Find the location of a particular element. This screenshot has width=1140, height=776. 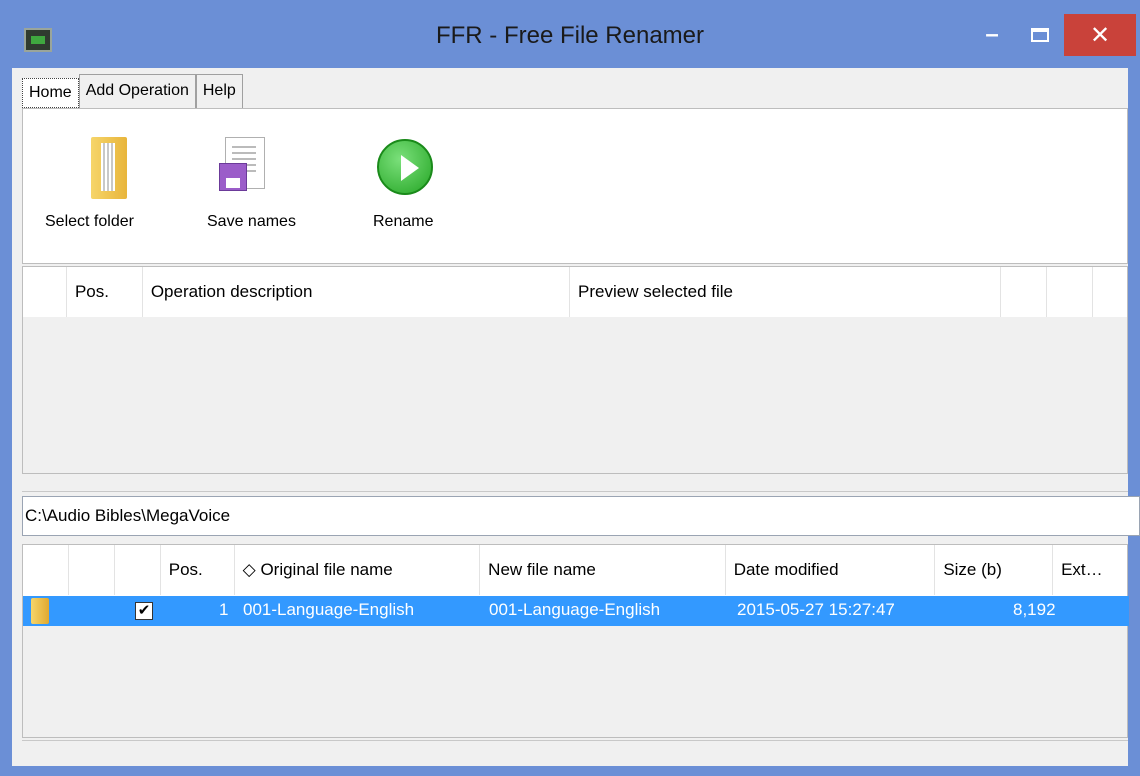

col-pos: Pos. is located at coordinates (105, 292).